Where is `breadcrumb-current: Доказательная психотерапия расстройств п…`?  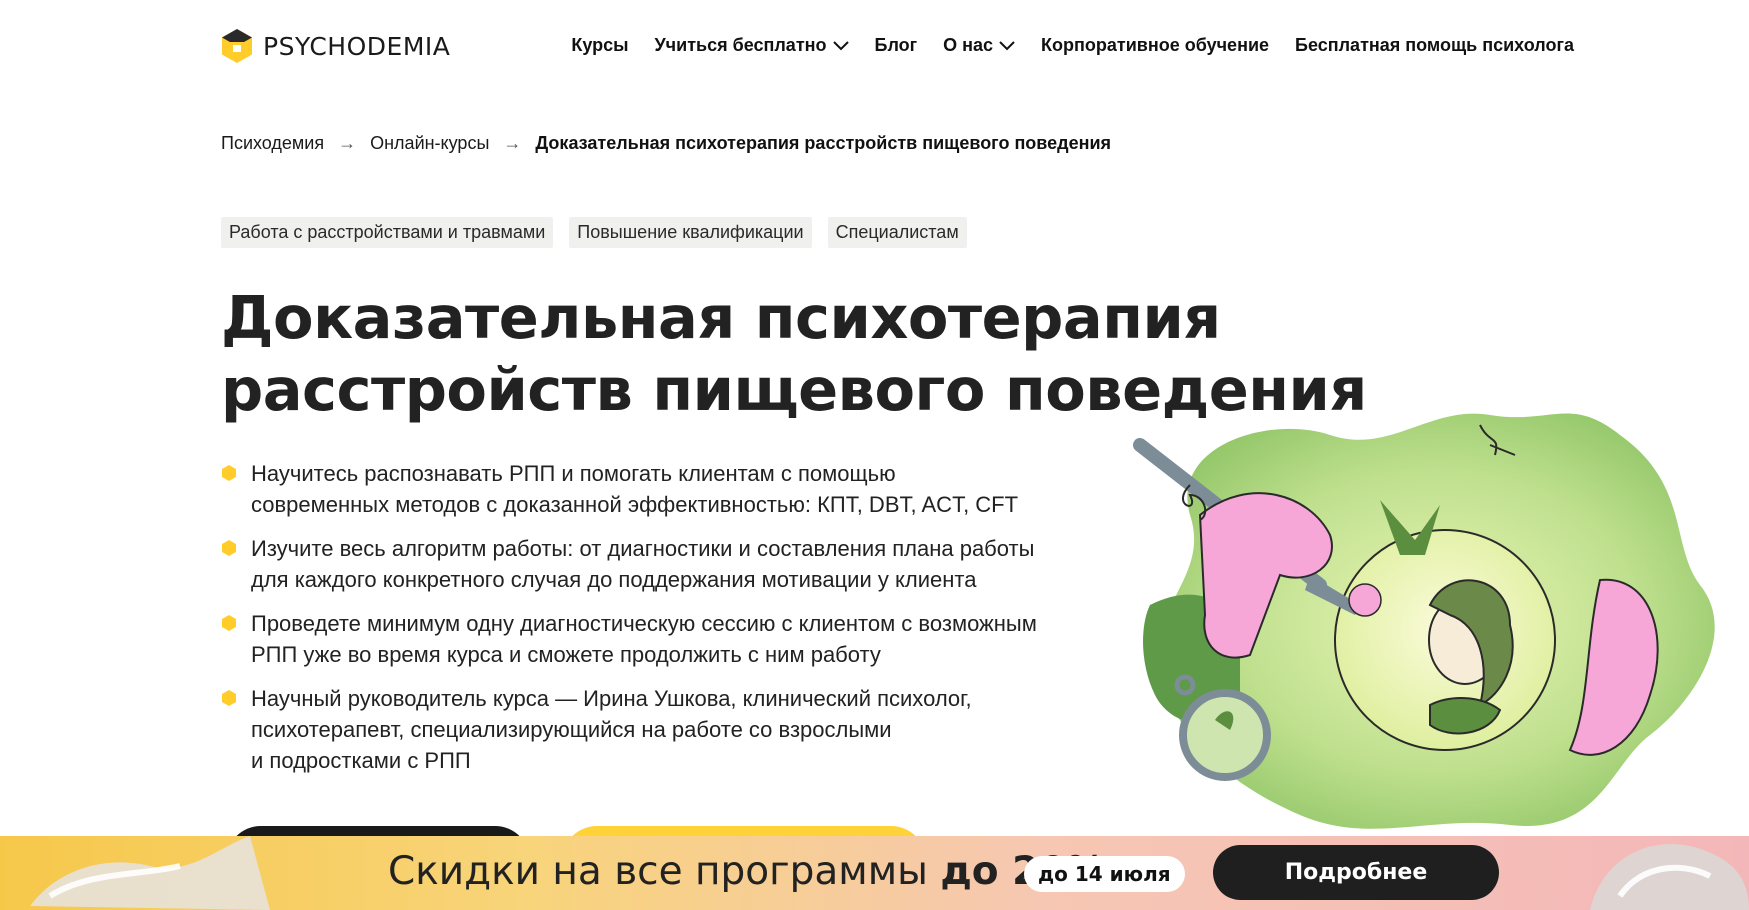 breadcrumb-current: Доказательная психотерапия расстройств п… is located at coordinates (823, 143).